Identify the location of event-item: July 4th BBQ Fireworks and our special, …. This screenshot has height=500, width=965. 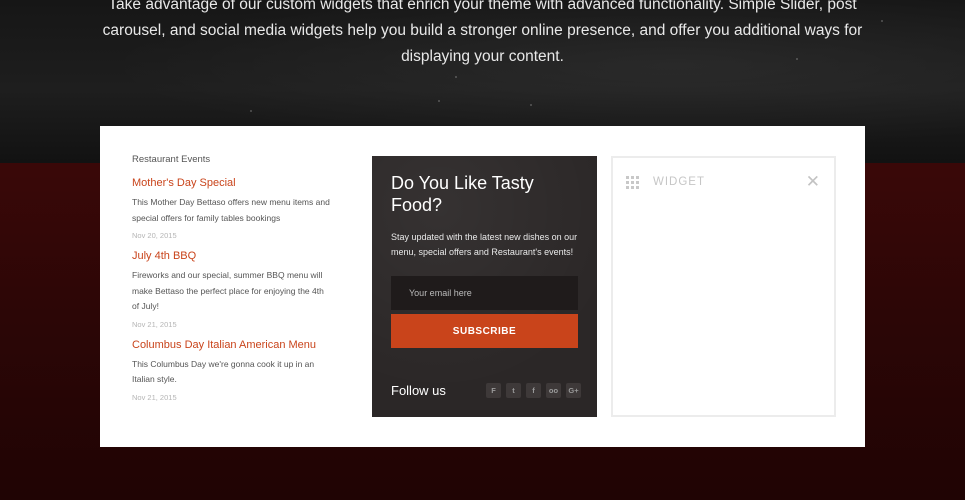
(232, 289).